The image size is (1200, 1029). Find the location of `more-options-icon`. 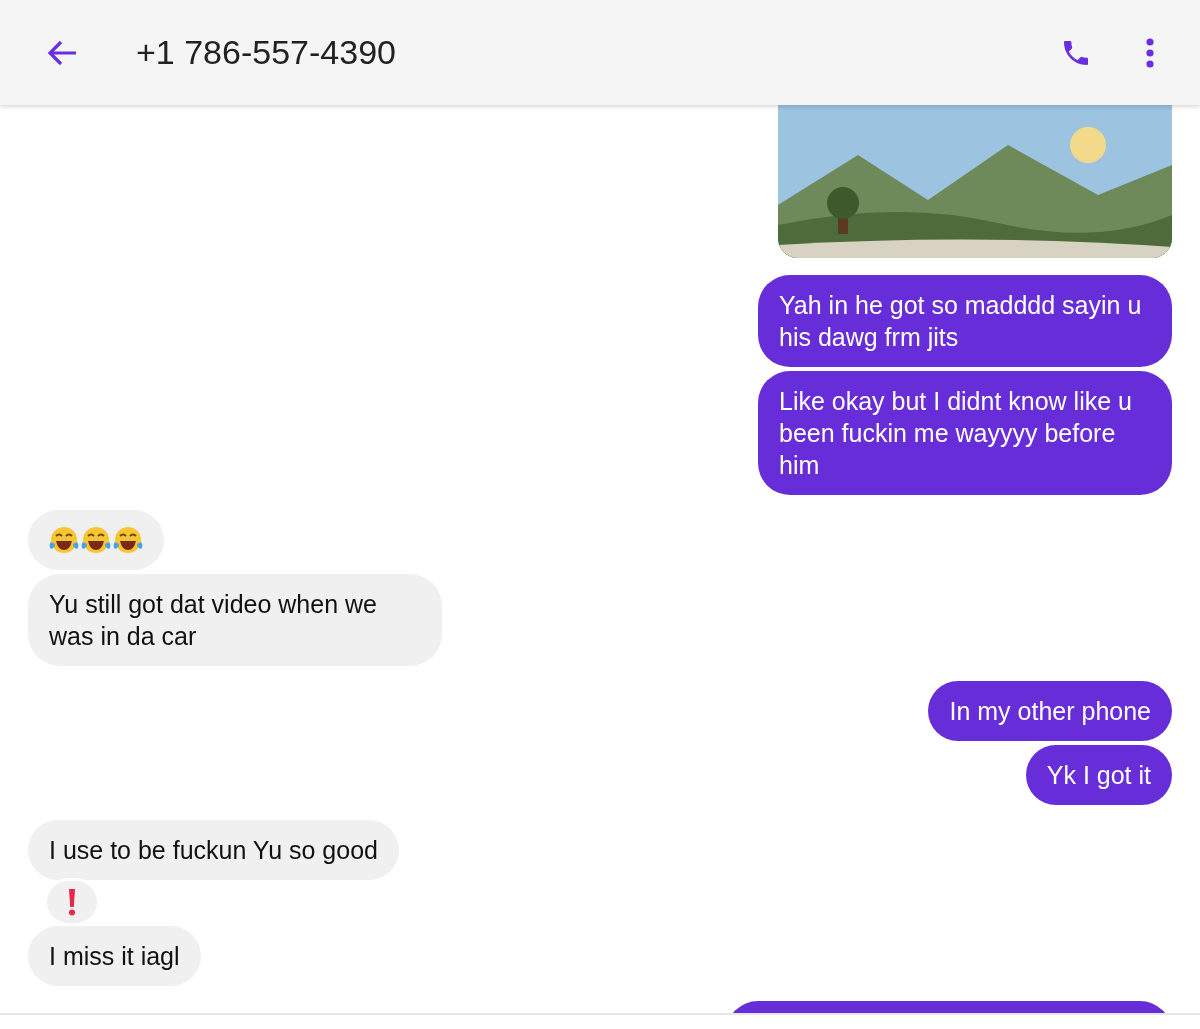

more-options-icon is located at coordinates (1150, 52).